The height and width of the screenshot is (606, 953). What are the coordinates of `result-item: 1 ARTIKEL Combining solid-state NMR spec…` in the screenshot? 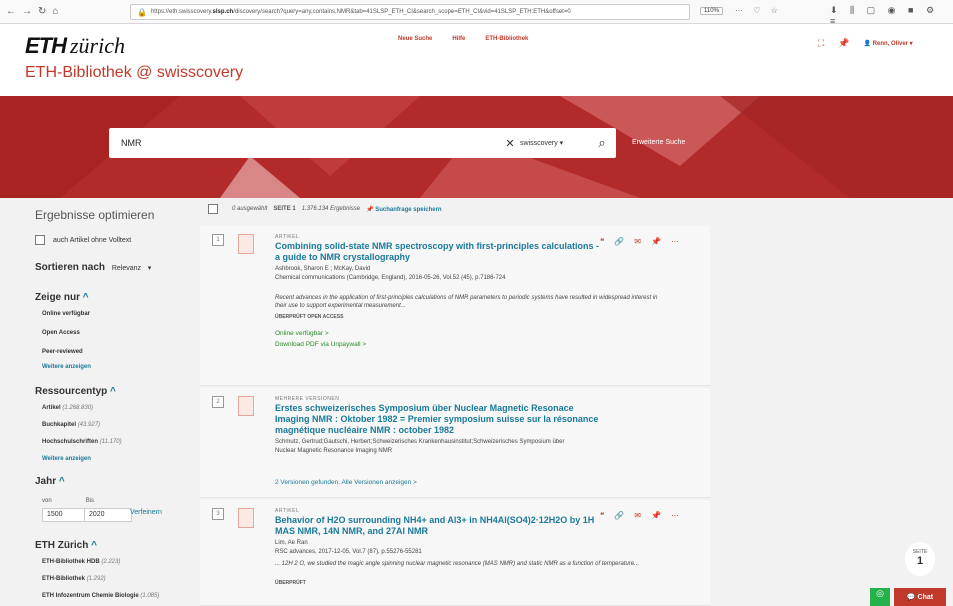 It's located at (455, 306).